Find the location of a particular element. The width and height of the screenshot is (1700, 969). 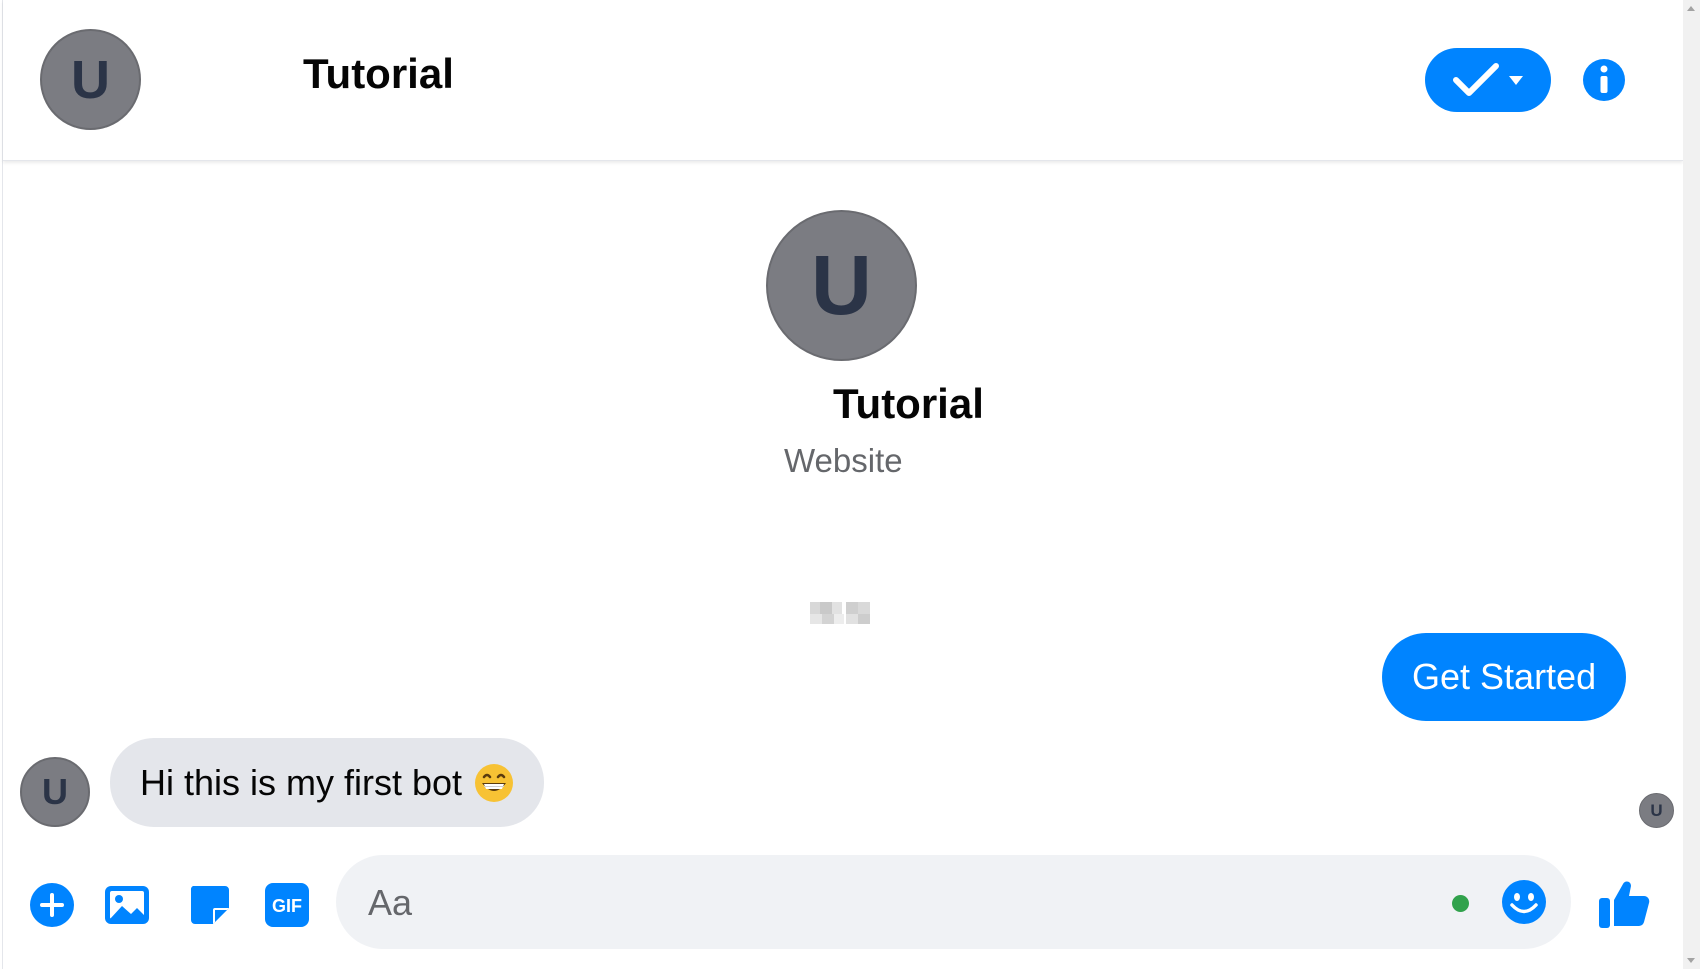

profile-name: Tutorial is located at coordinates (908, 403).